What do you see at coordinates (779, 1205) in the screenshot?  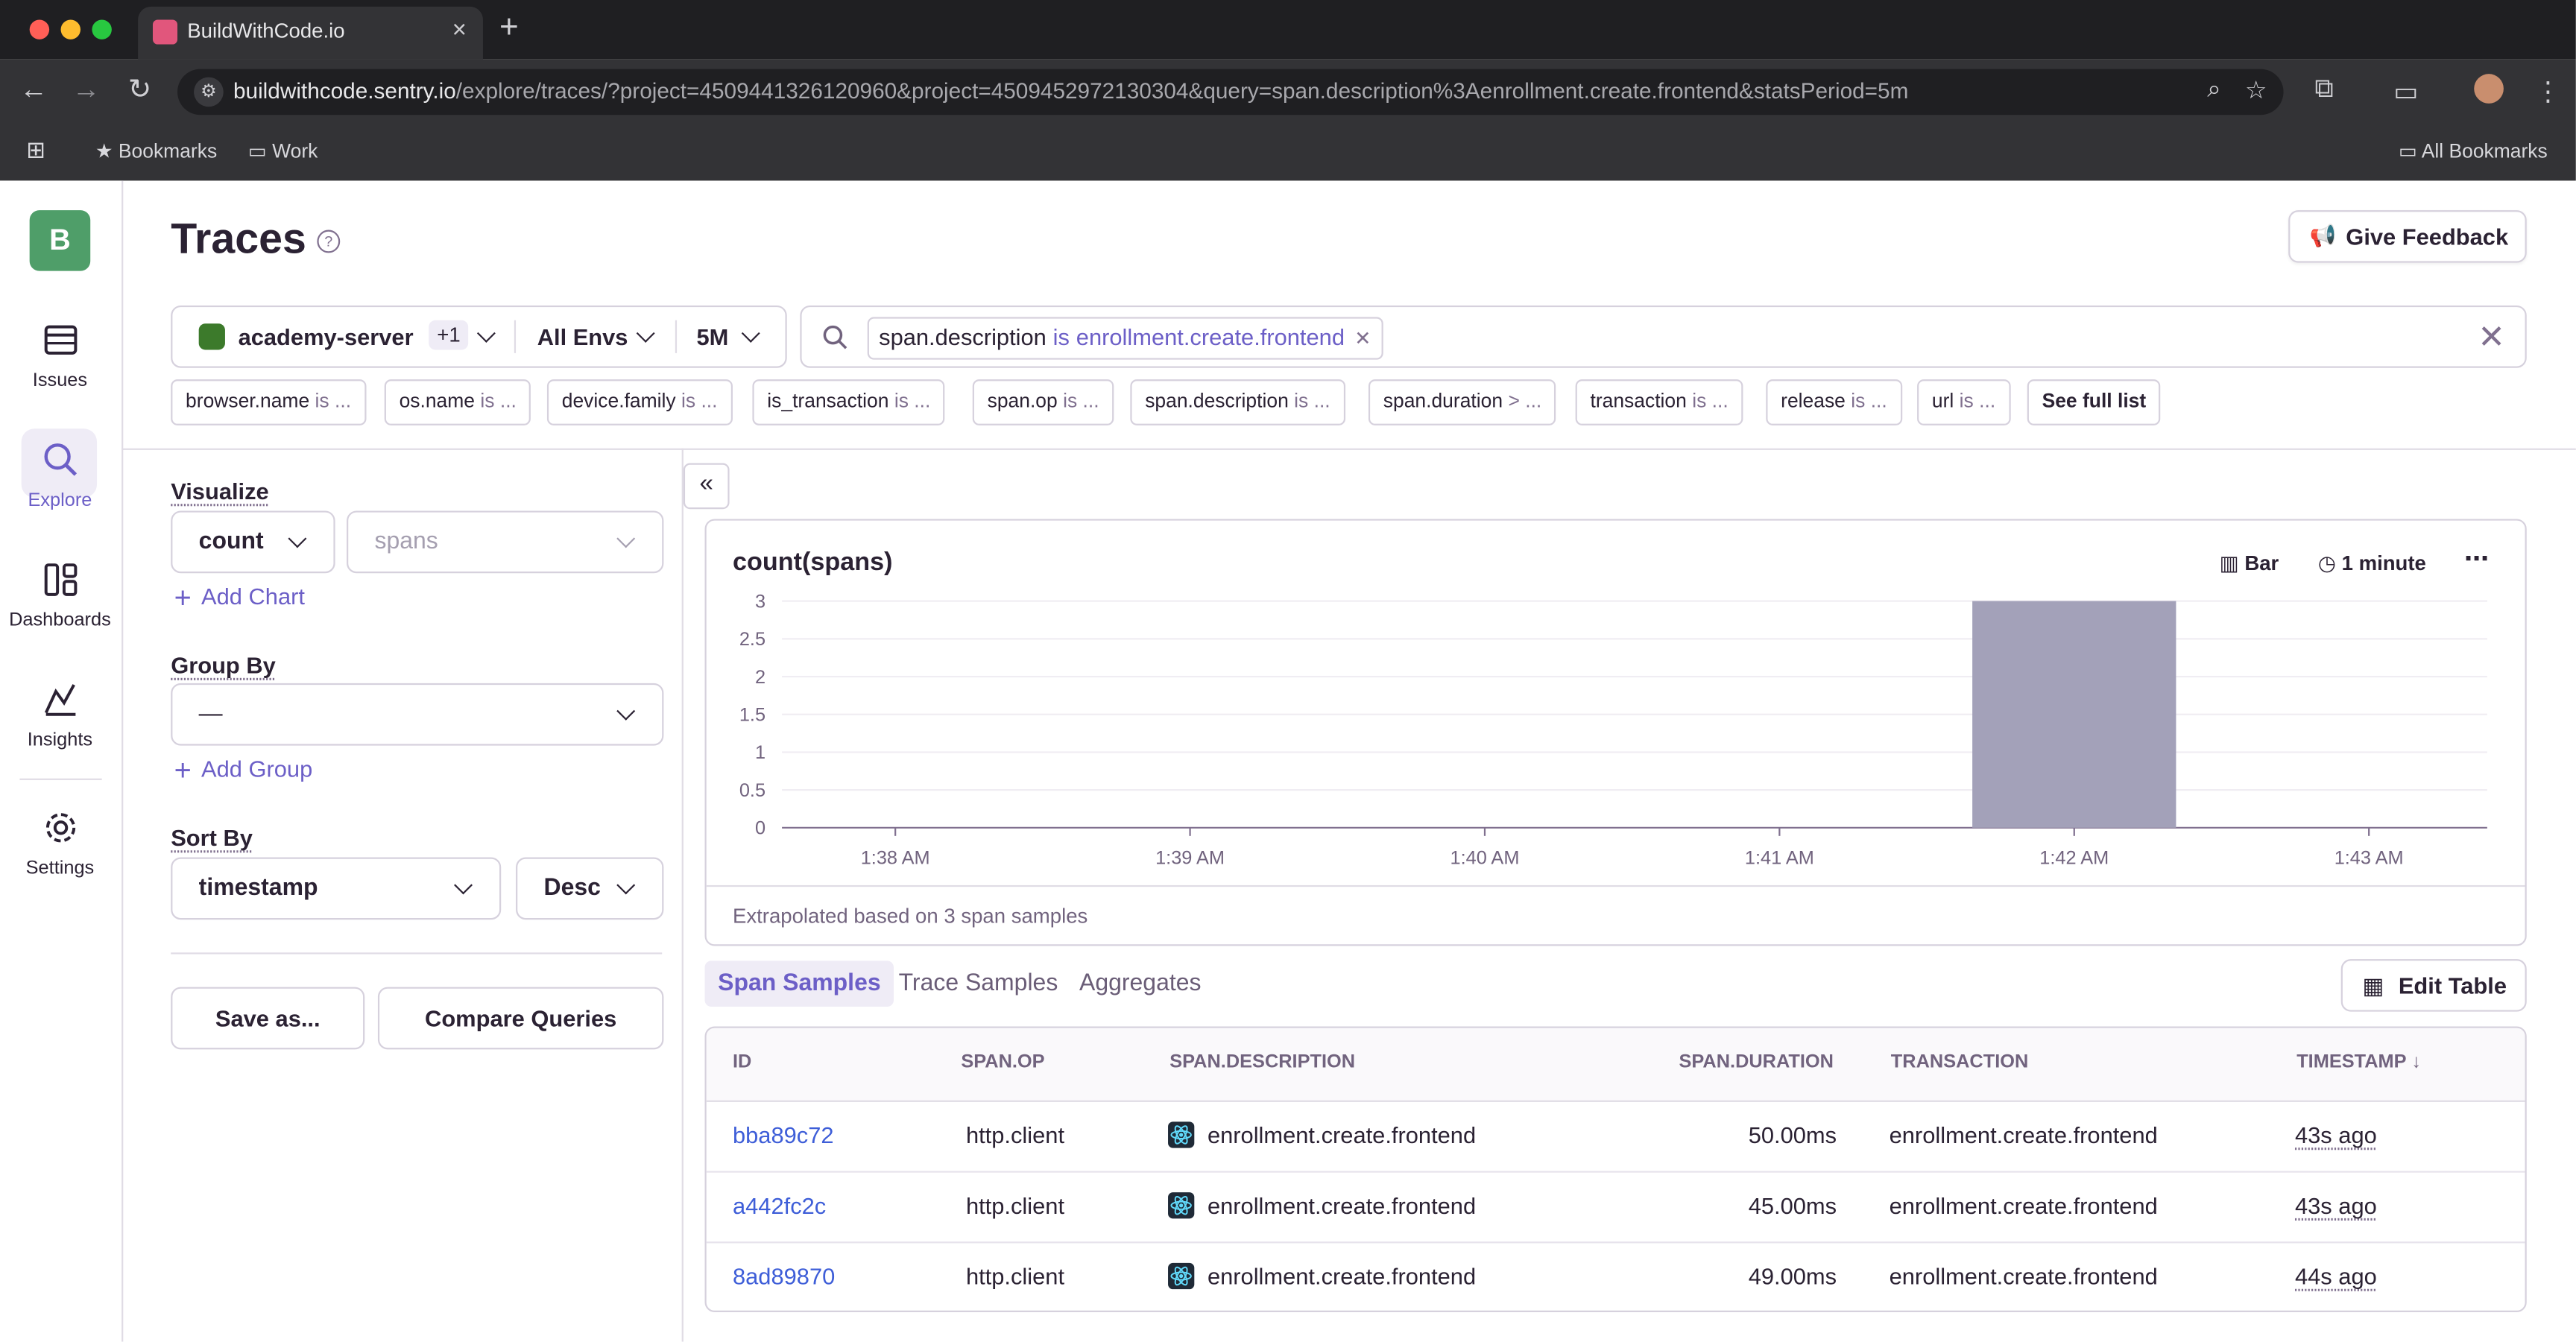 I see `span-id-link: a442fc2c` at bounding box center [779, 1205].